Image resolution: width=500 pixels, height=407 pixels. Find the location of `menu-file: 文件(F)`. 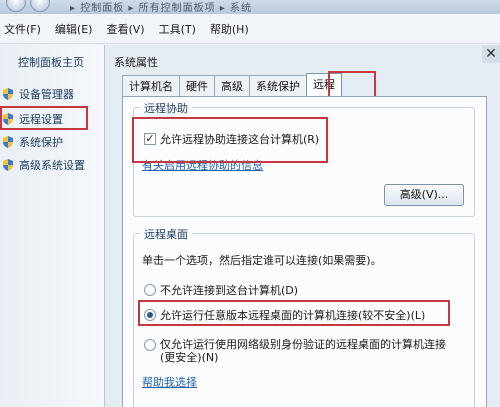

menu-file: 文件(F) is located at coordinates (22, 29).